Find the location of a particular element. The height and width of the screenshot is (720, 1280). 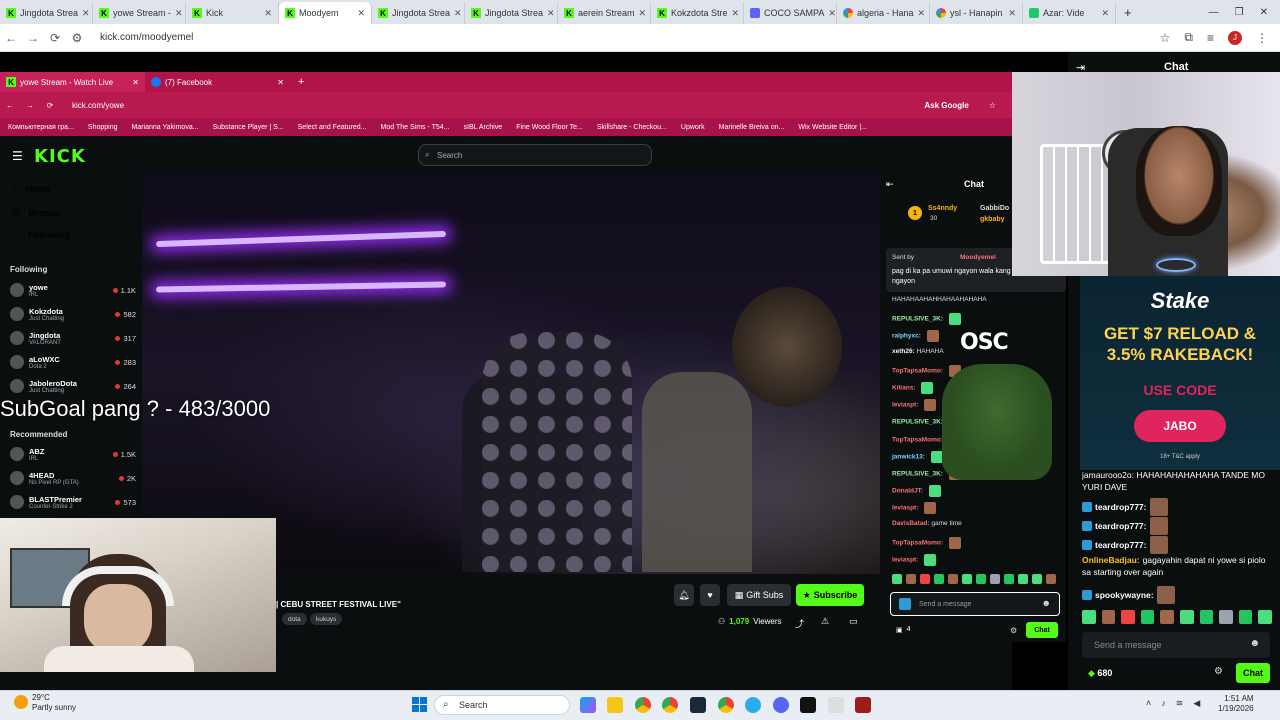

notification-bell-icon: 🔔︎ is located at coordinates (684, 595).